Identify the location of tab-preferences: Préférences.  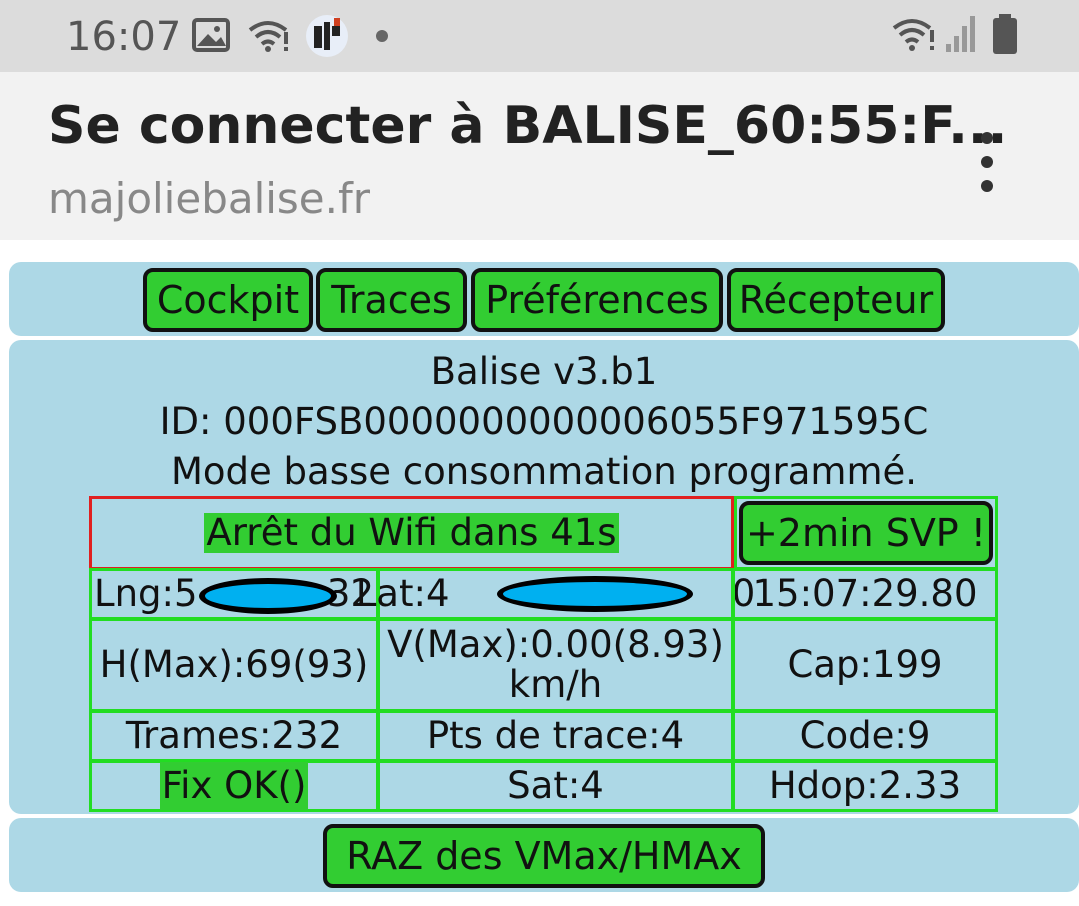
(597, 300).